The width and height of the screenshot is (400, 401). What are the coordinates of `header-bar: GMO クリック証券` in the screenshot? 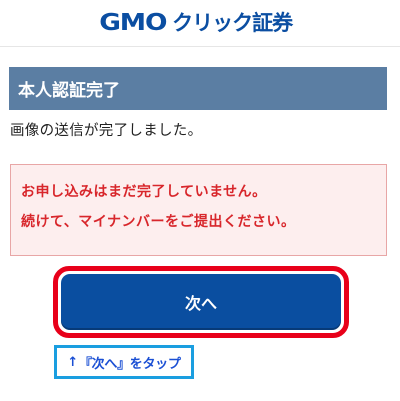 It's located at (200, 23).